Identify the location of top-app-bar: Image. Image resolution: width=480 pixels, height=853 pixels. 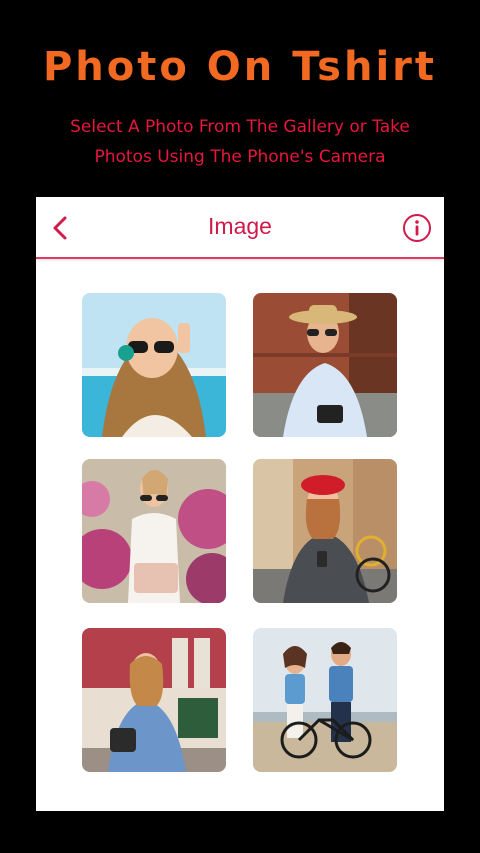
(240, 228).